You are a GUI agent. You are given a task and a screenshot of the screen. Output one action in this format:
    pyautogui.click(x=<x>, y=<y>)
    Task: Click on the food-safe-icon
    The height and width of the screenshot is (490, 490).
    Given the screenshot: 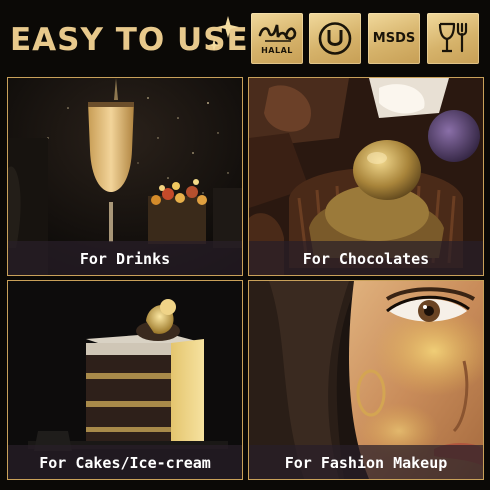 What is the action you would take?
    pyautogui.click(x=453, y=37)
    